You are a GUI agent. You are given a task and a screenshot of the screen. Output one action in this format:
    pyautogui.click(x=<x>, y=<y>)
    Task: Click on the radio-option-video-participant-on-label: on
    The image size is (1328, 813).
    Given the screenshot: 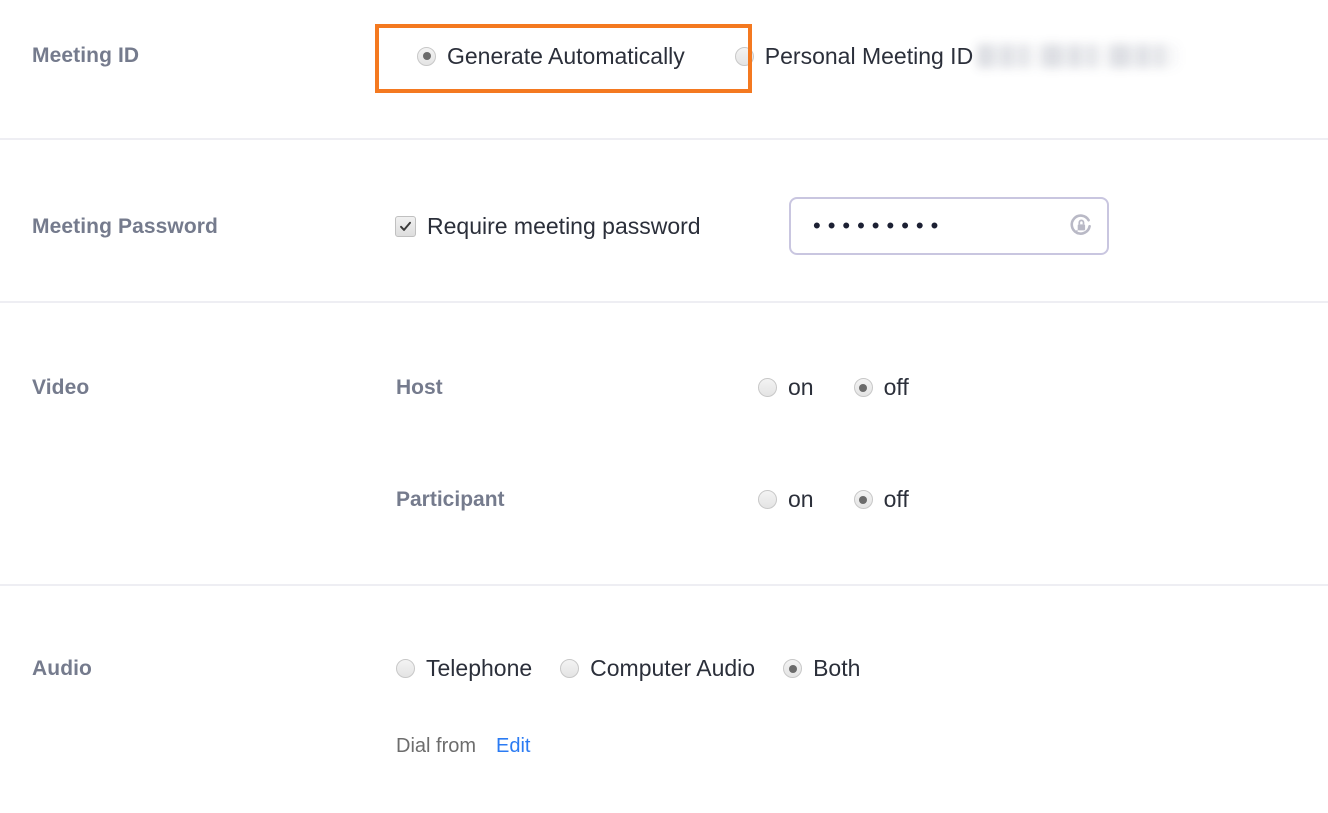 What is the action you would take?
    pyautogui.click(x=801, y=499)
    